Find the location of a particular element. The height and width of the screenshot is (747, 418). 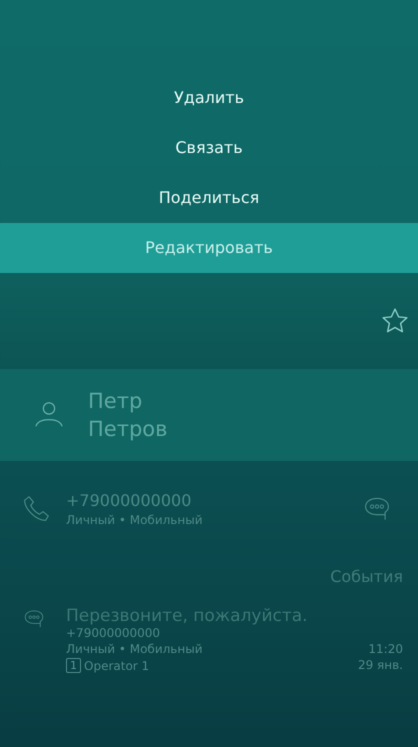

menu-item: Связать is located at coordinates (209, 148).